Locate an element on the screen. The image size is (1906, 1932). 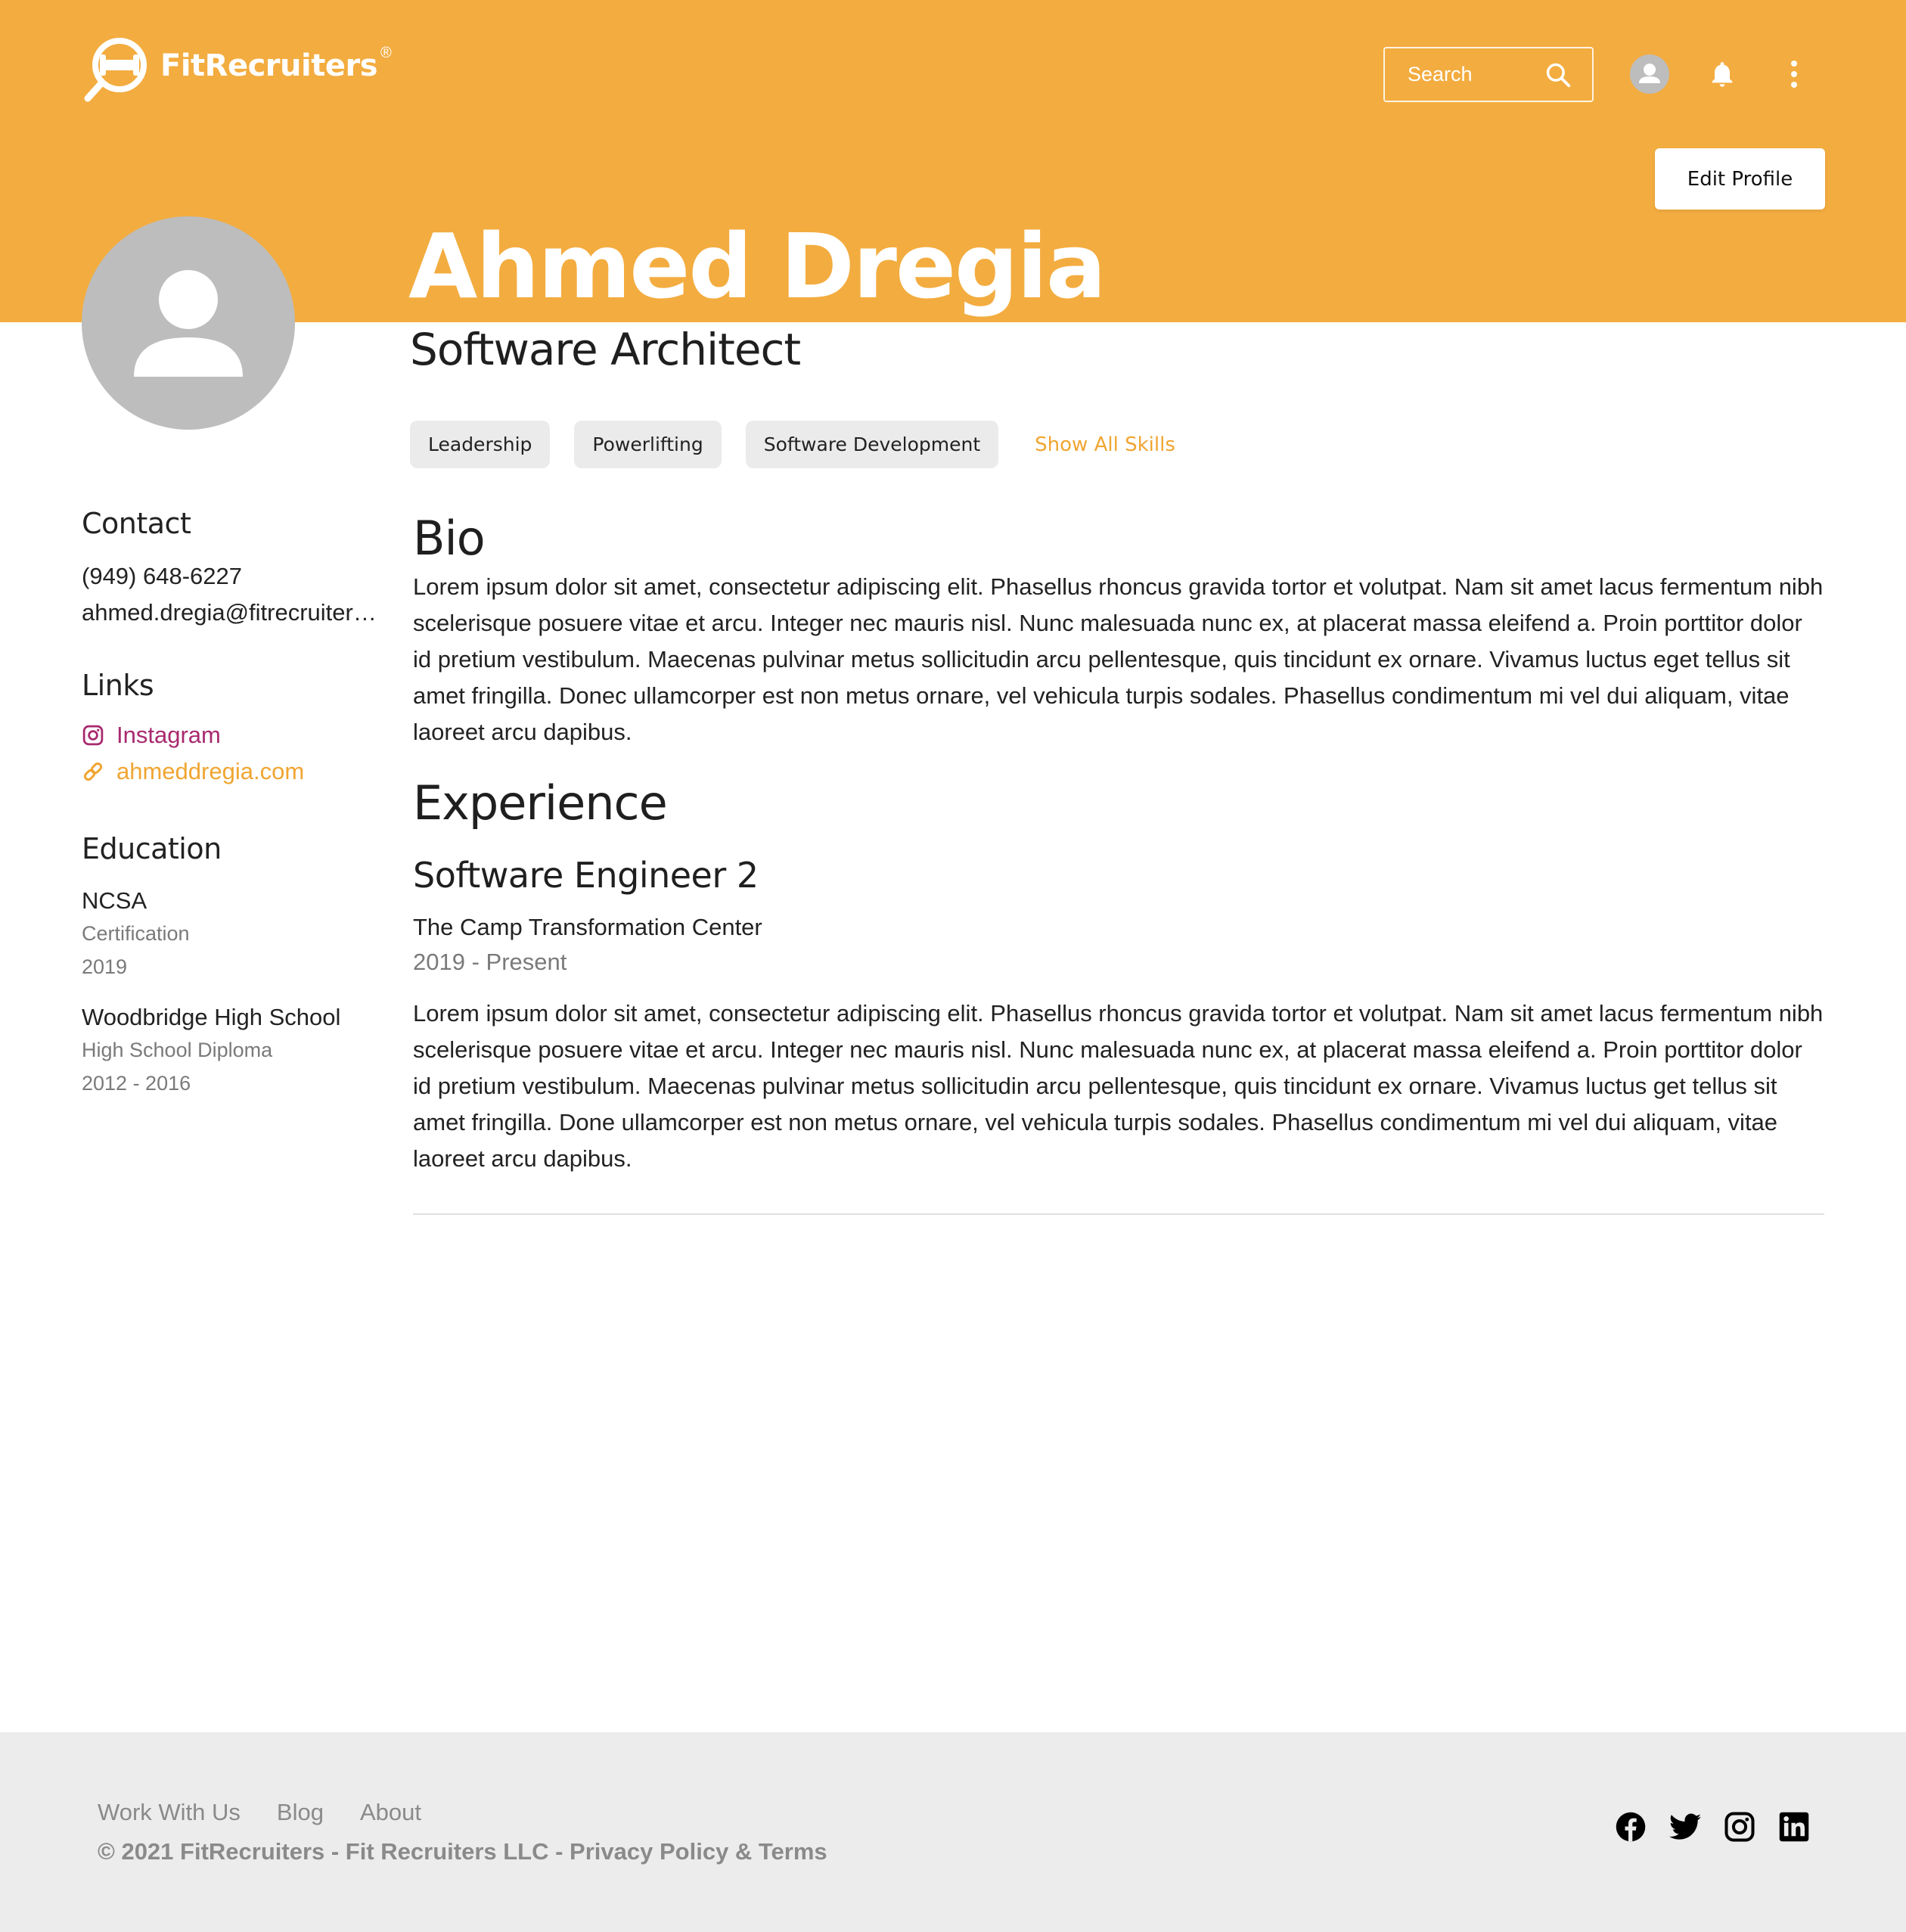
search-input is located at coordinates (1476, 75).